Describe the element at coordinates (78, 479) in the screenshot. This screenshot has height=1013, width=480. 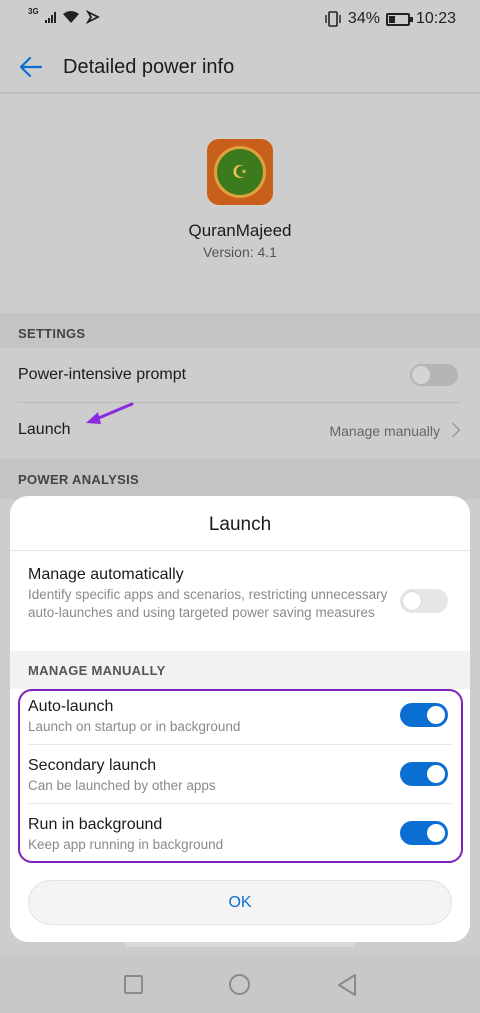
I see `power-analysis-section-label: POWER ANALYSIS` at that location.